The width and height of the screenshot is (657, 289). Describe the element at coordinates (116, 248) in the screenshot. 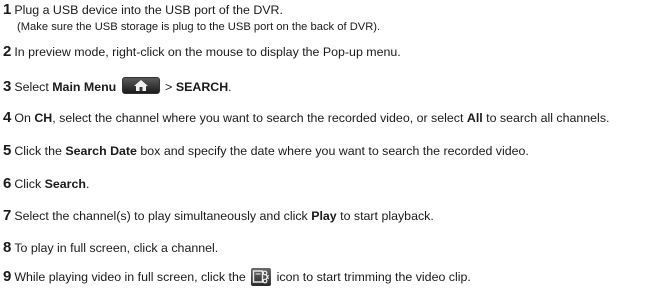

I see `step-text: To play in full screen, click a channel.` at that location.